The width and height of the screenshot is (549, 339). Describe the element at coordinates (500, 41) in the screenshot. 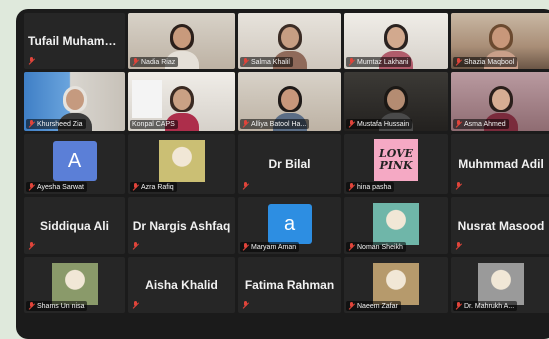

I see `participant-tile: Shazia Maqbool` at that location.